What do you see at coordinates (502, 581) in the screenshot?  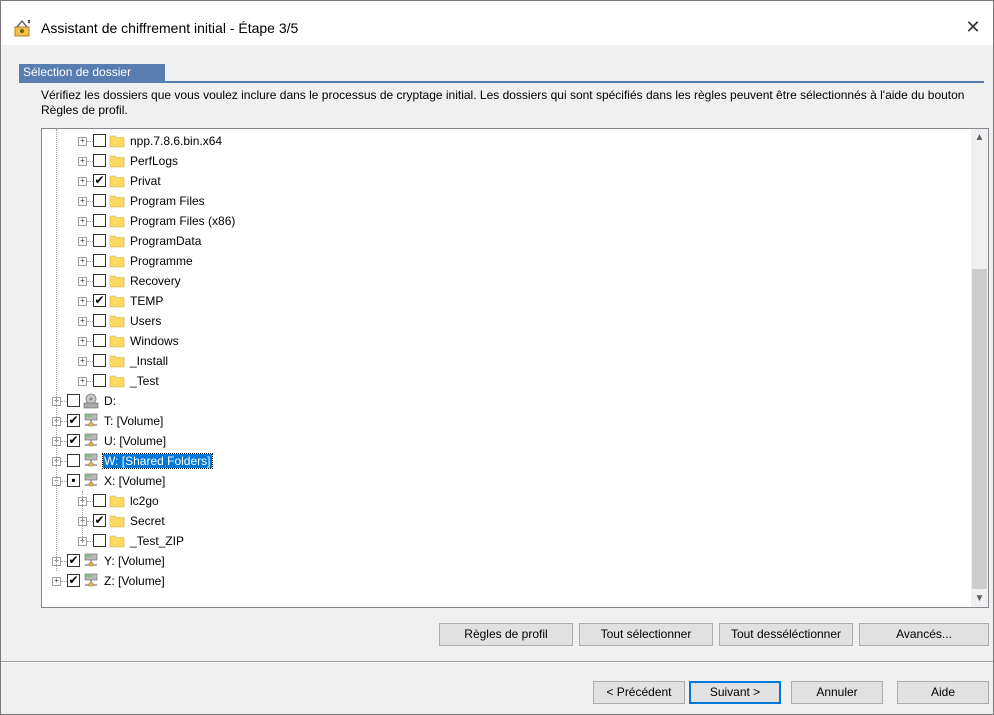 I see `tree-row: + ✔ Z: [Volume]` at bounding box center [502, 581].